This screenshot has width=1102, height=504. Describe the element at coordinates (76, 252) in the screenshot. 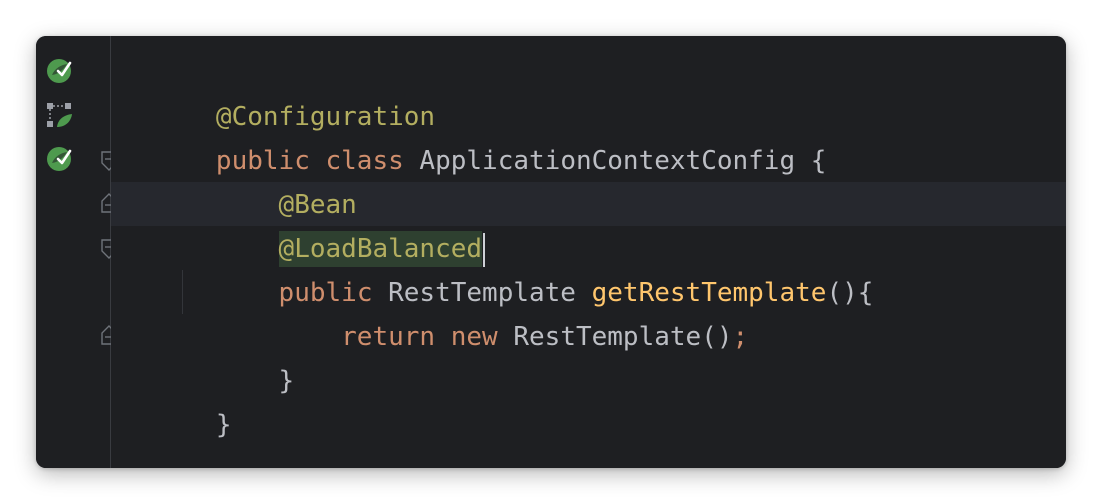

I see `editor-gutter` at that location.